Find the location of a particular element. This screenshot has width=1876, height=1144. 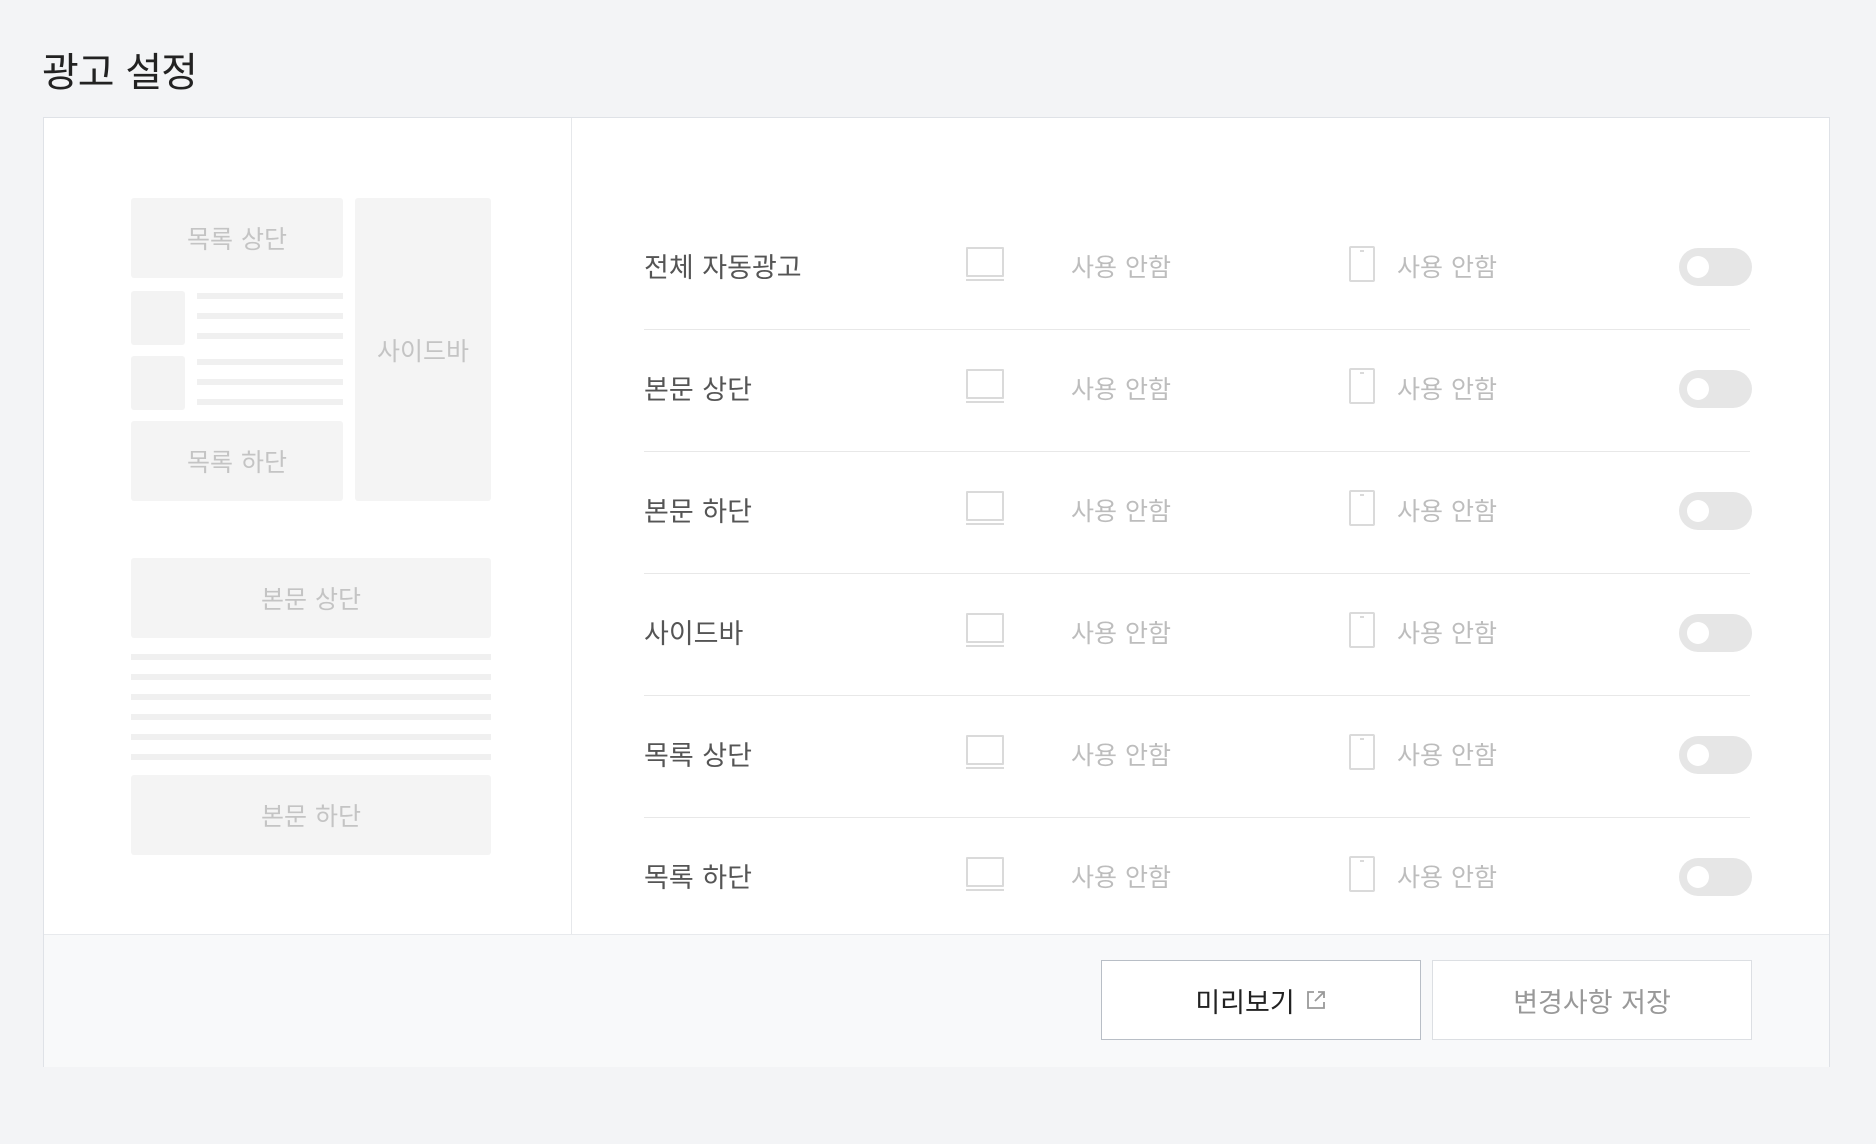

ad-row-auto: 전체 자동광고 사용 안함 사용 안함 is located at coordinates (1198, 269).